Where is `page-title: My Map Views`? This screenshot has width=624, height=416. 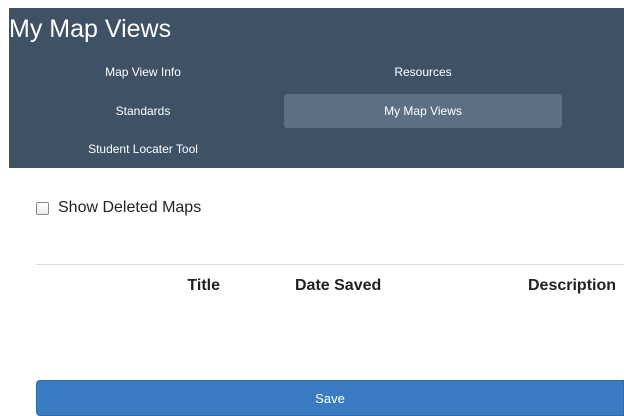 page-title: My Map Views is located at coordinates (90, 29).